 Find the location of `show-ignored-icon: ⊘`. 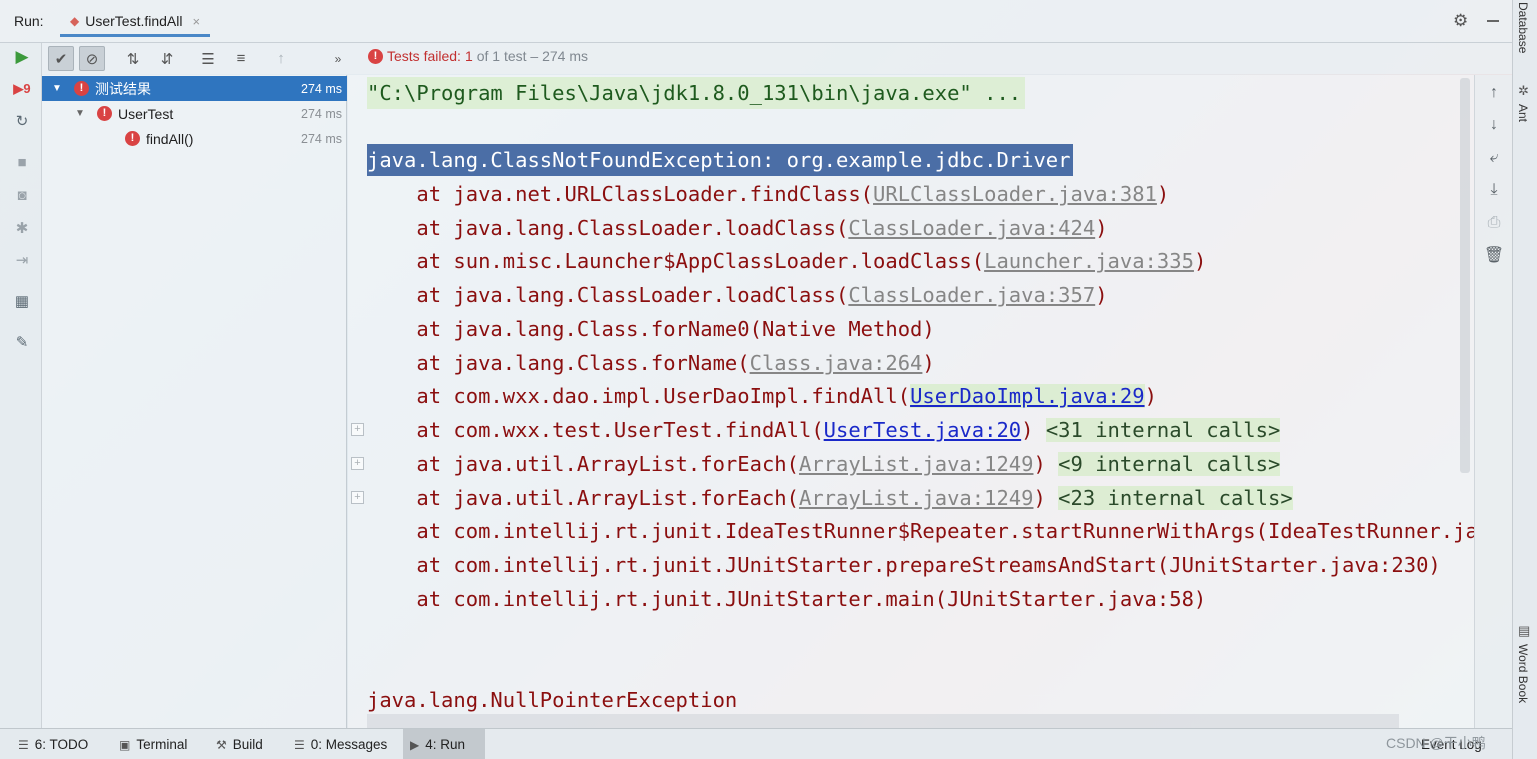

show-ignored-icon: ⊘ is located at coordinates (92, 58).